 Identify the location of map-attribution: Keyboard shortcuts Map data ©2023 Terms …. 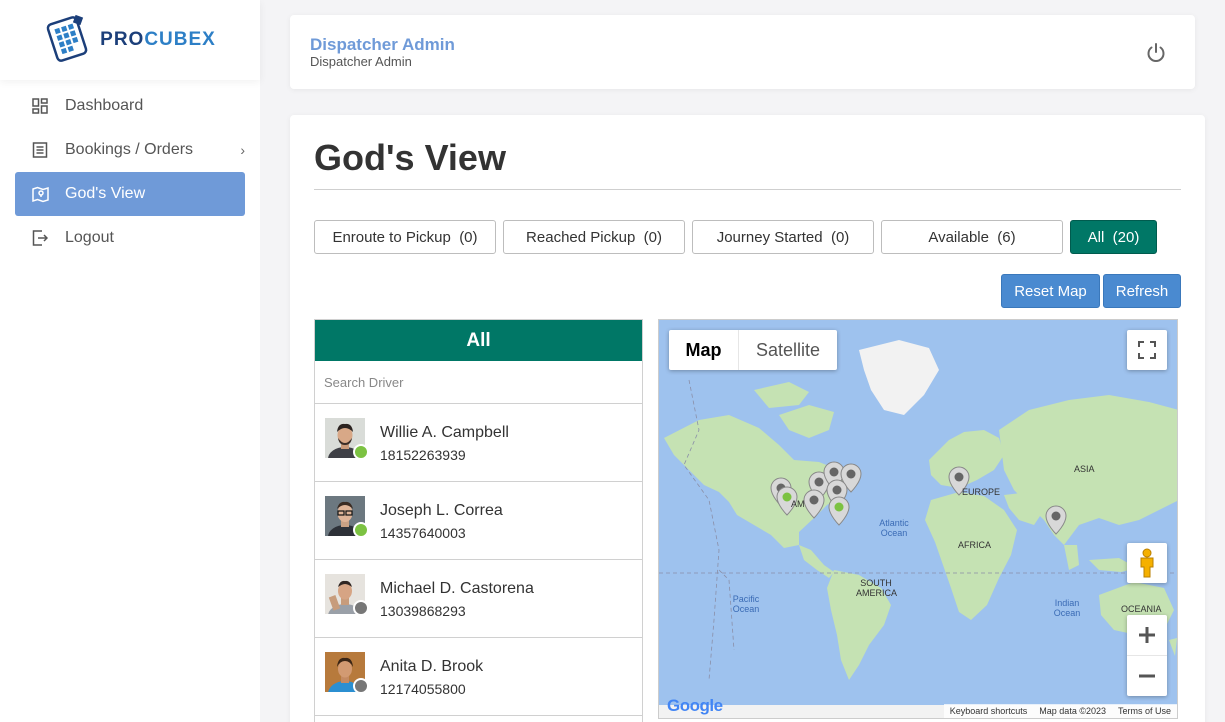
(1060, 711).